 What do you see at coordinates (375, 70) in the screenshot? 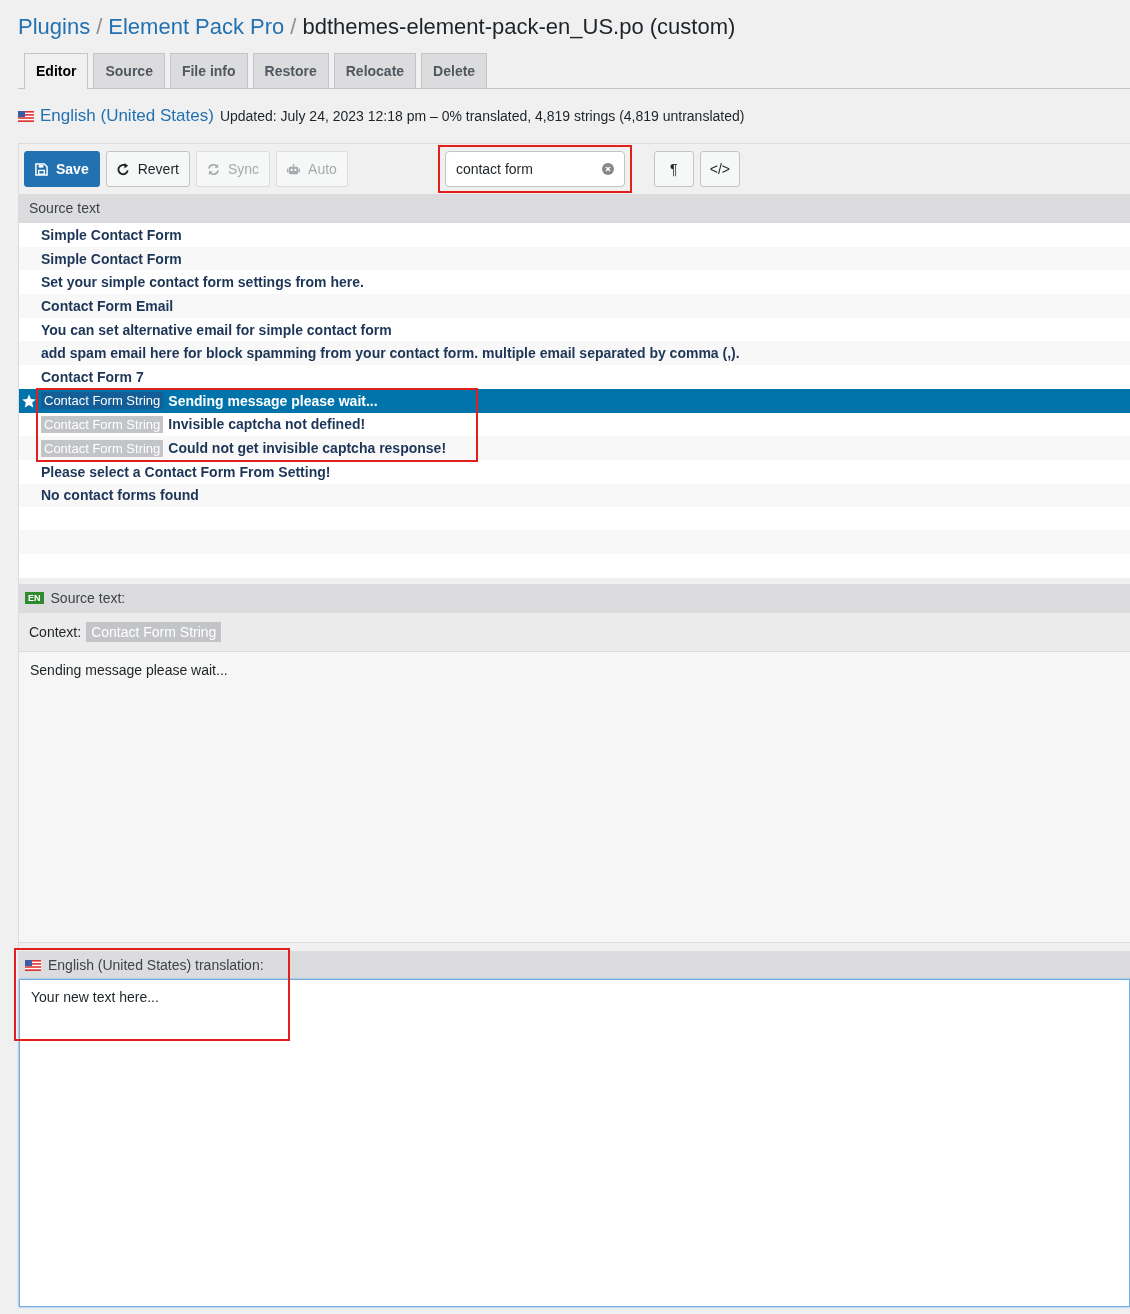
I see `tab: Relocate` at bounding box center [375, 70].